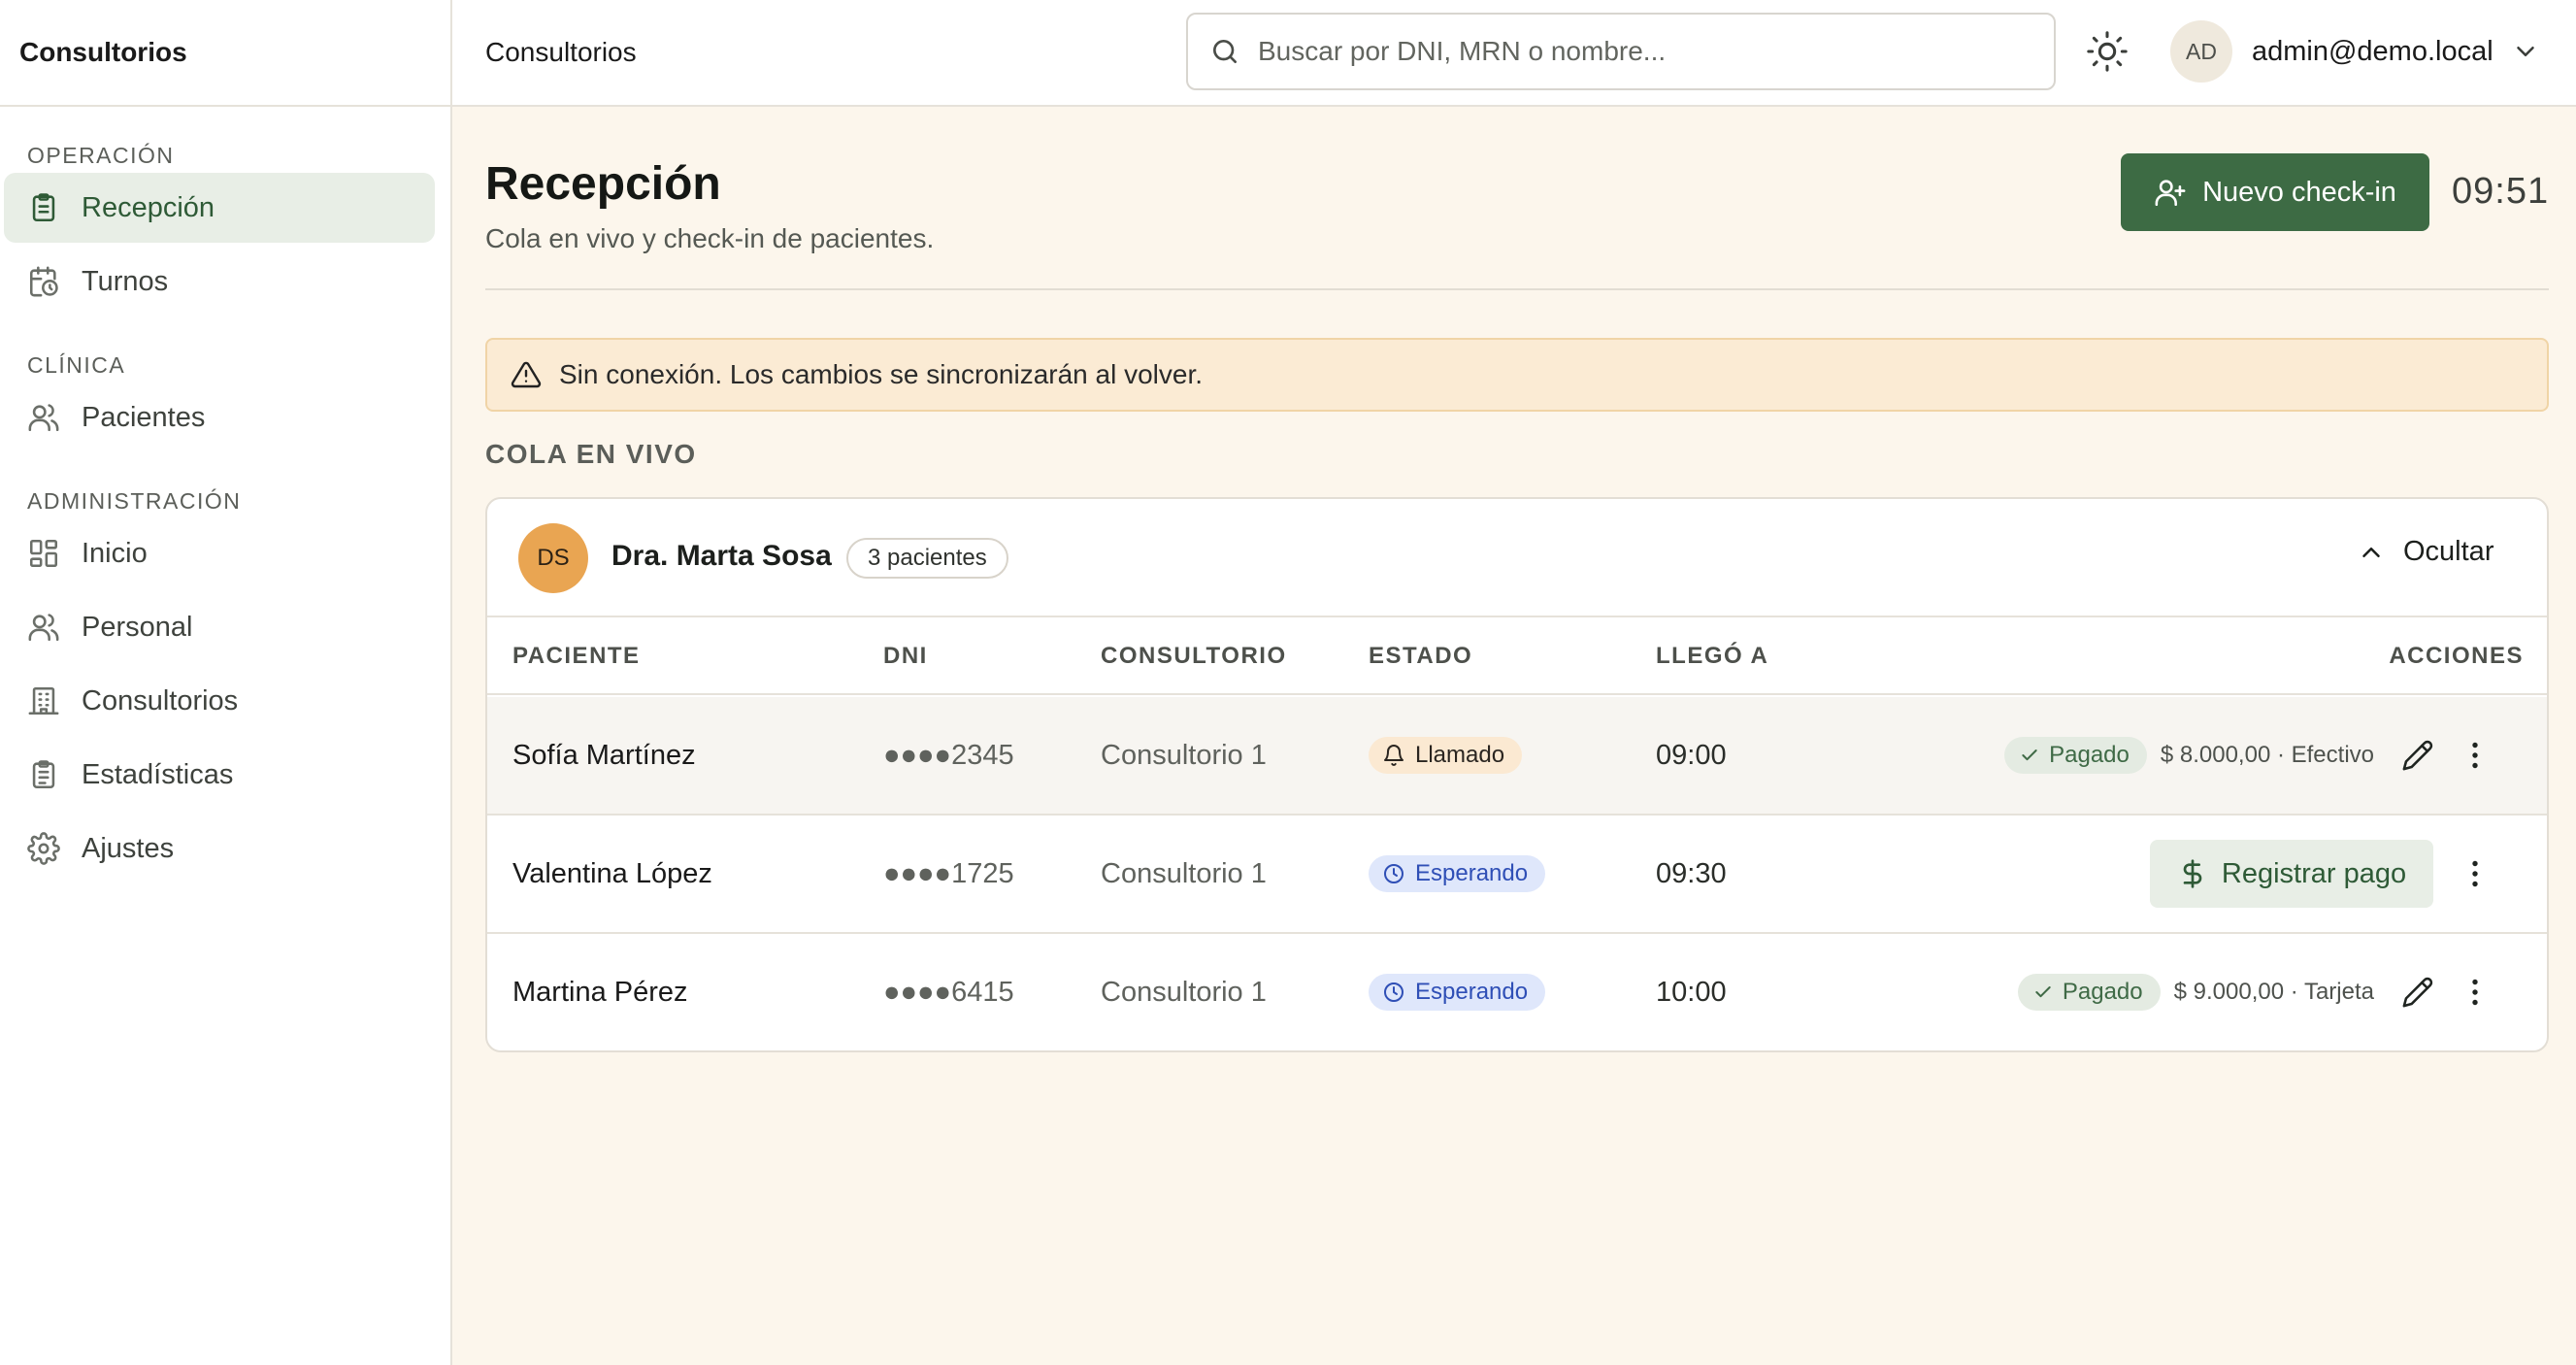 This screenshot has height=1365, width=2576. I want to click on app-brand: Consultorios, so click(225, 53).